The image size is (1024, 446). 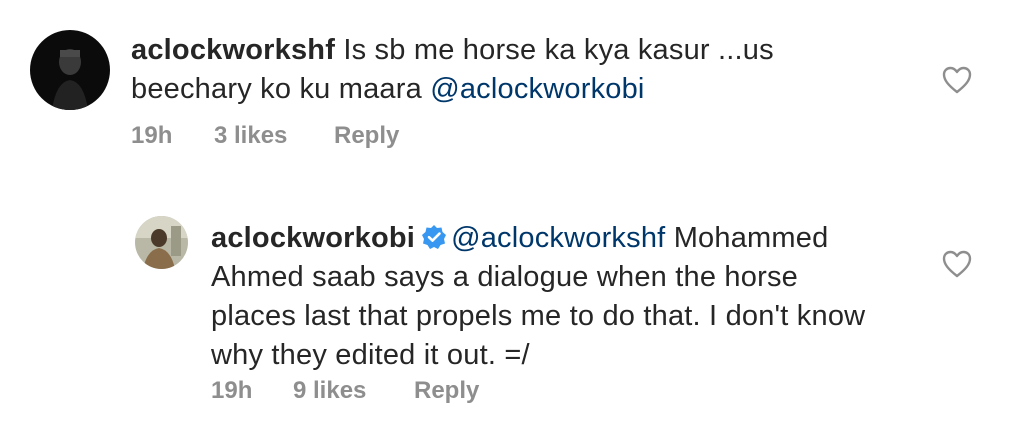 I want to click on verified-badge-icon, so click(x=434, y=237).